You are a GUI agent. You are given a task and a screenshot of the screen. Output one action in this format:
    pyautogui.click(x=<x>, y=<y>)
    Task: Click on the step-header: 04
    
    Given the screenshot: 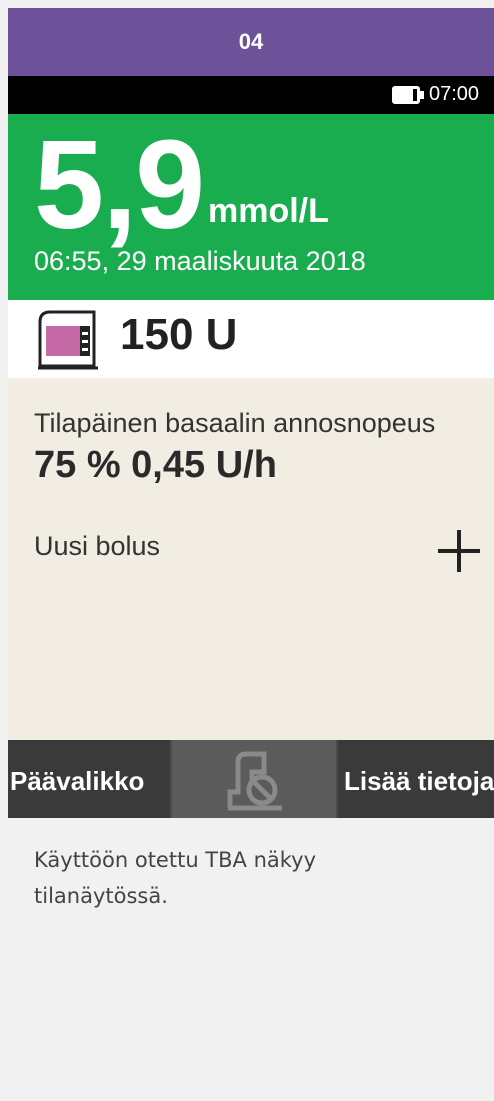 What is the action you would take?
    pyautogui.click(x=251, y=42)
    